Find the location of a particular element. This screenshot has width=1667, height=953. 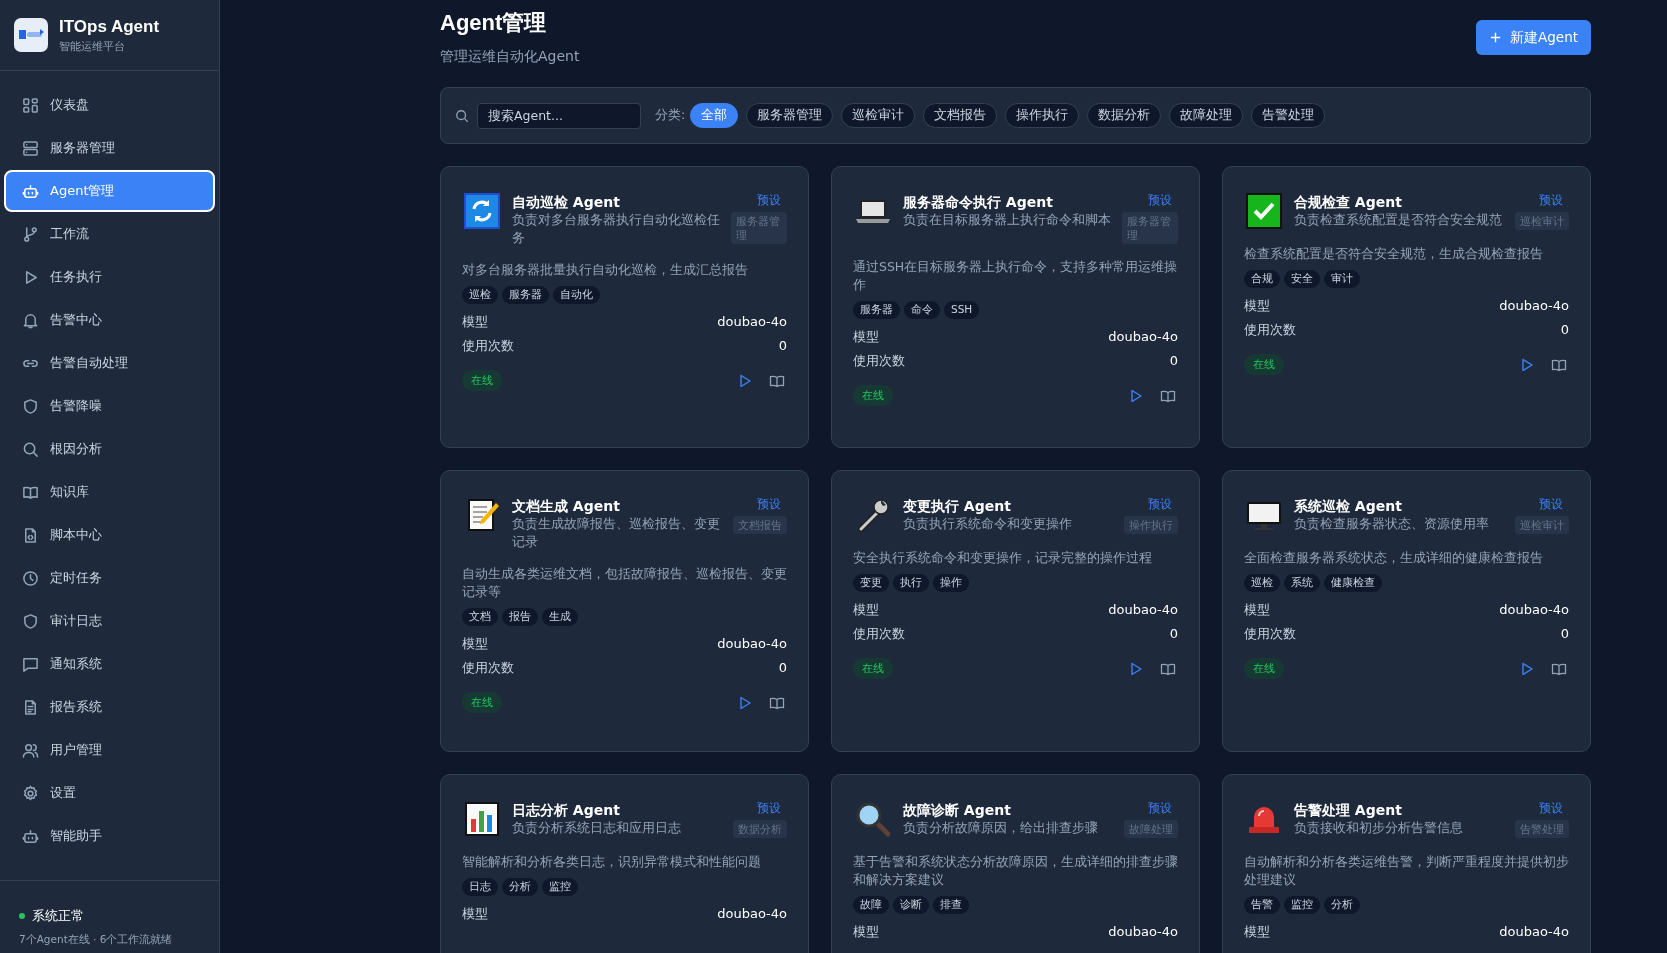

users-icon is located at coordinates (30, 750).